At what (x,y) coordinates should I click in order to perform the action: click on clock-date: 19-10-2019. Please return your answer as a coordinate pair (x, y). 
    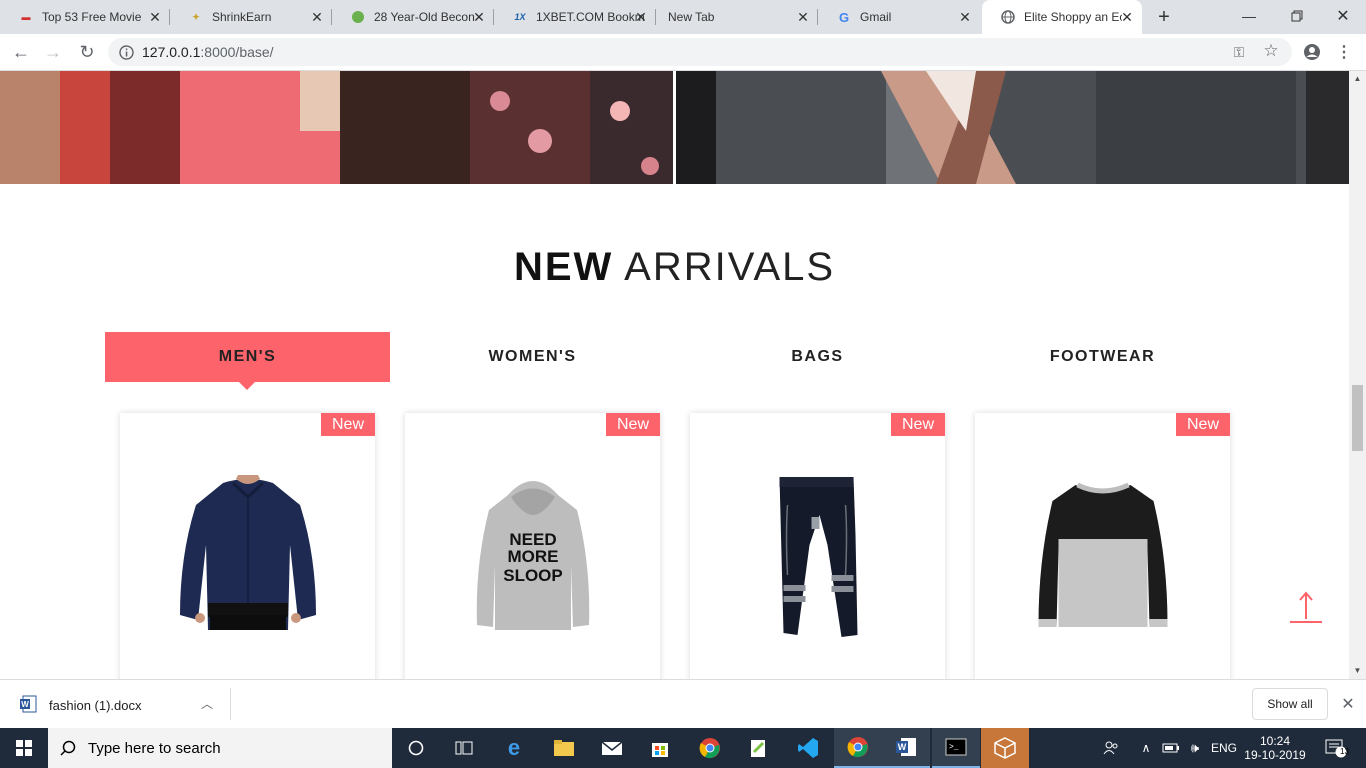
    Looking at the image, I should click on (1275, 755).